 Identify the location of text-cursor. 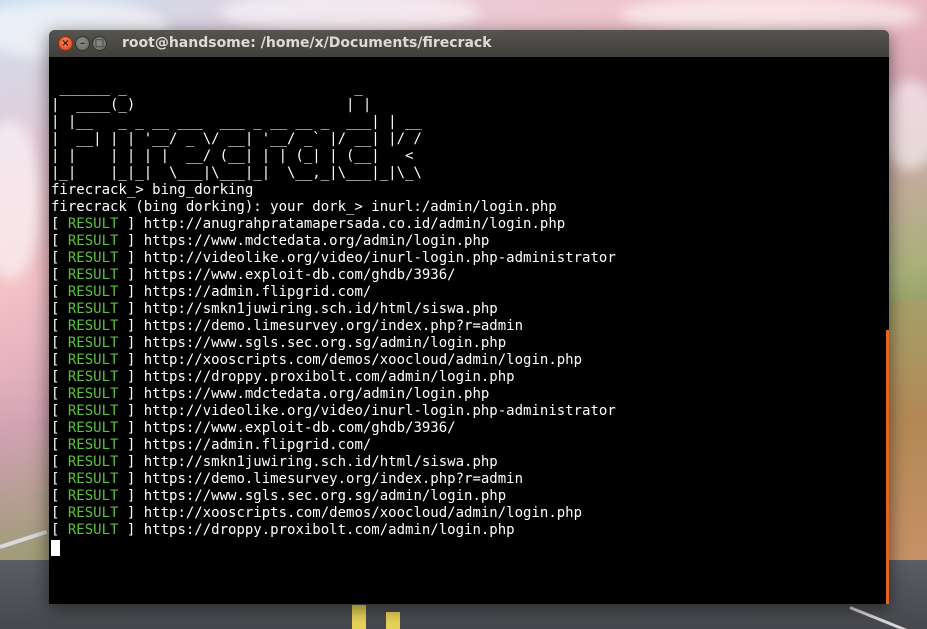
(55, 548).